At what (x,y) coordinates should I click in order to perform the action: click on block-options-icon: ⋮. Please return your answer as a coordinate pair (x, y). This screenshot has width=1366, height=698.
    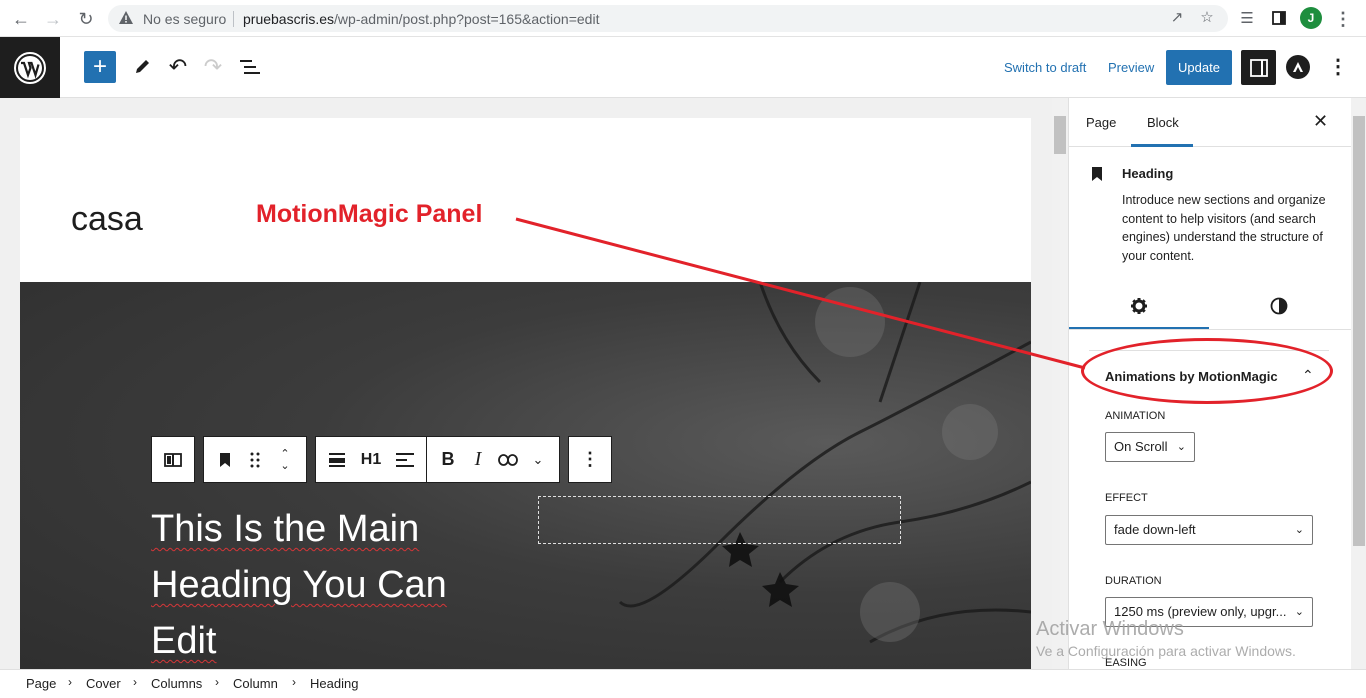
    Looking at the image, I should click on (590, 460).